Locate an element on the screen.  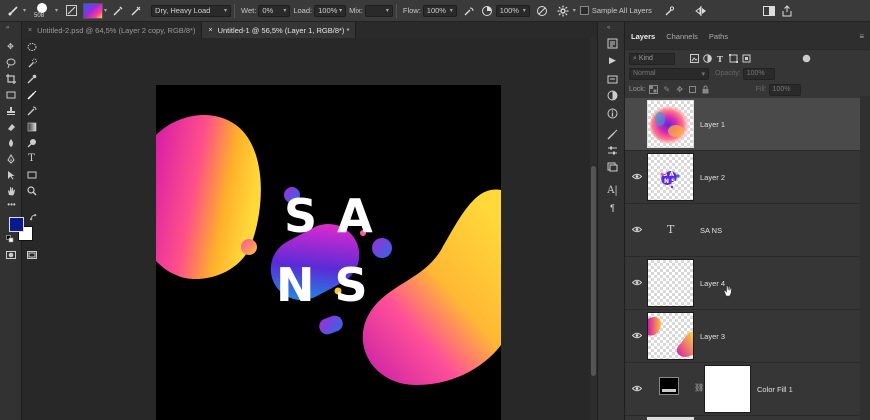
info-panel-icon is located at coordinates (612, 113).